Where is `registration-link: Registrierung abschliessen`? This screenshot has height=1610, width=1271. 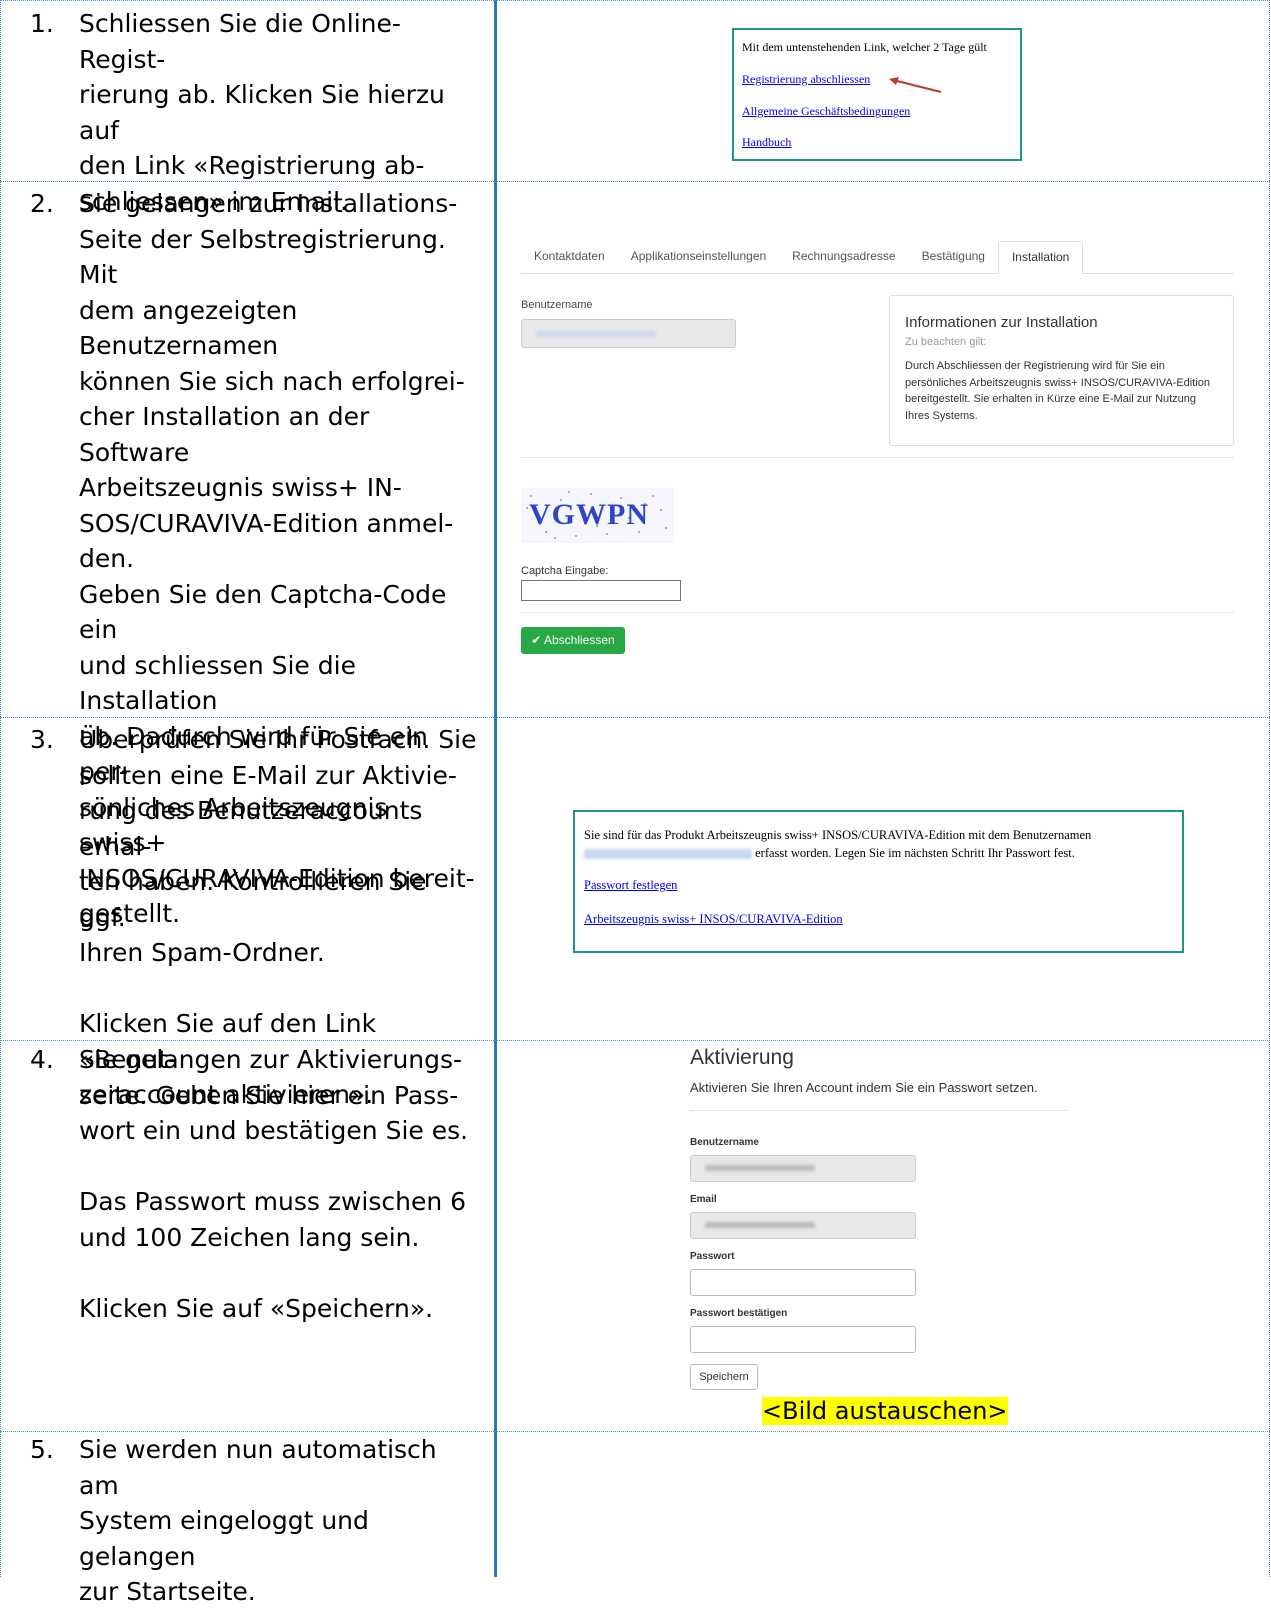
registration-link: Registrierung abschliessen is located at coordinates (806, 79).